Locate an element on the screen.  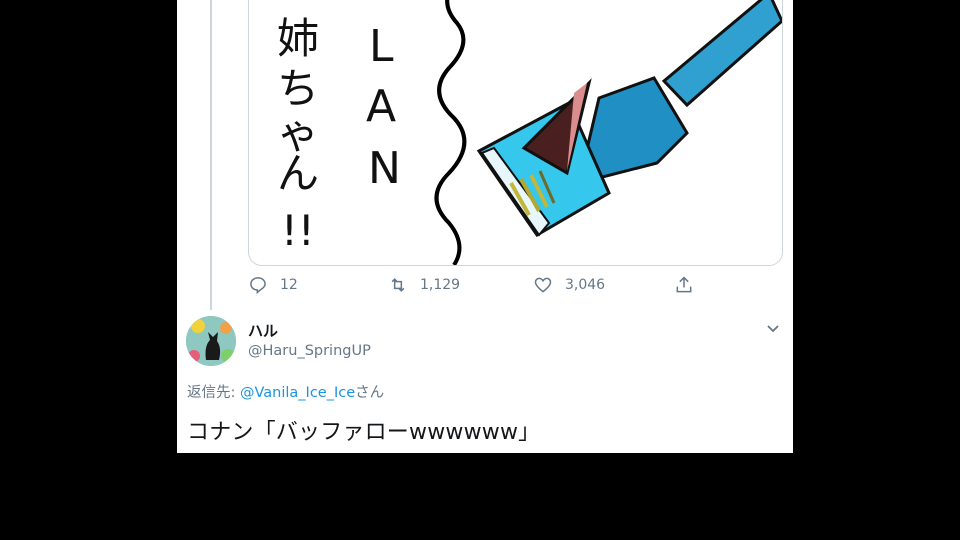
chevron-down-icon is located at coordinates (773, 329).